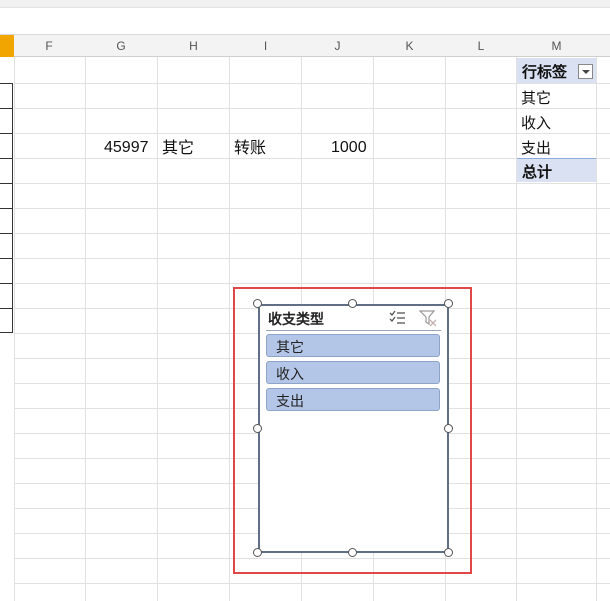  I want to click on cell-h-category: 其它, so click(178, 148).